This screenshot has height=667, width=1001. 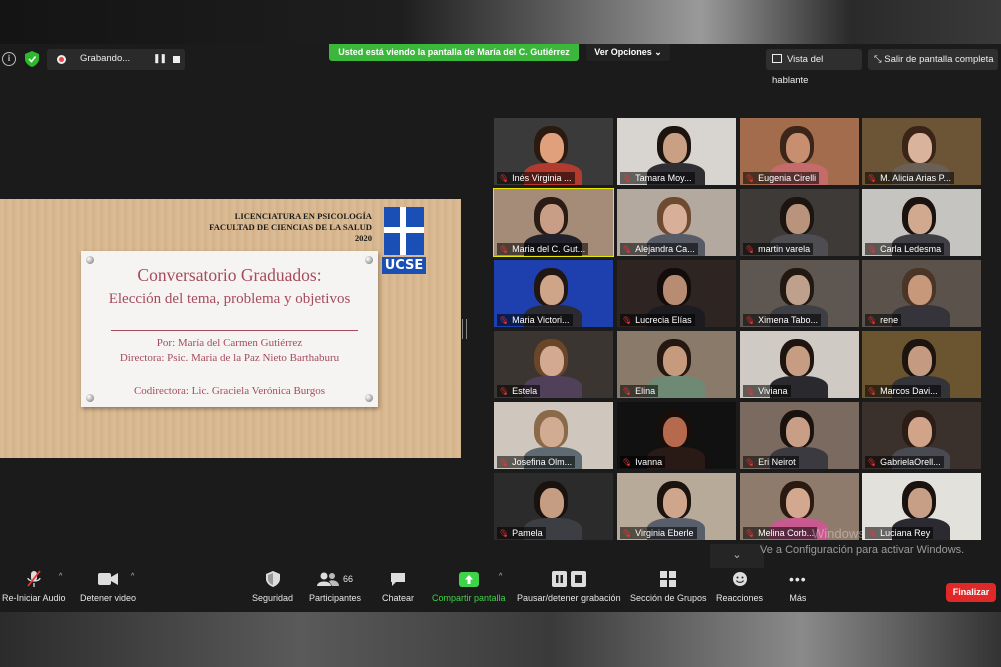 What do you see at coordinates (553, 506) in the screenshot?
I see `participant-video-tile: 🎙 Pamela` at bounding box center [553, 506].